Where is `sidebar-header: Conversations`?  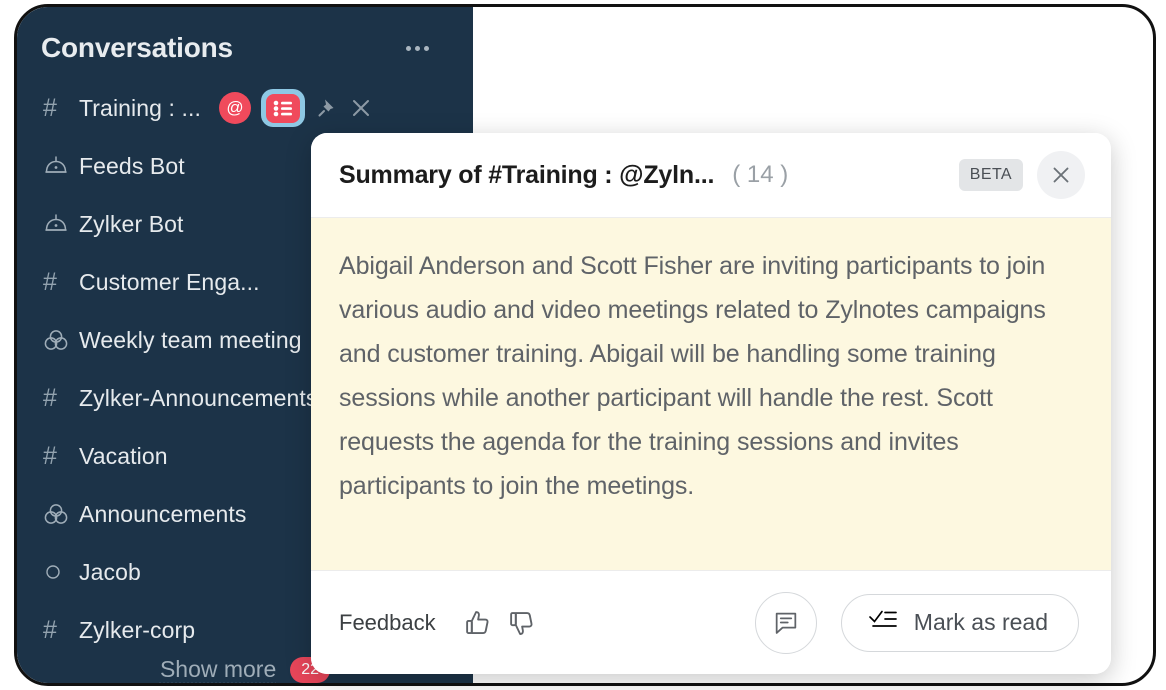
sidebar-header: Conversations is located at coordinates (245, 38).